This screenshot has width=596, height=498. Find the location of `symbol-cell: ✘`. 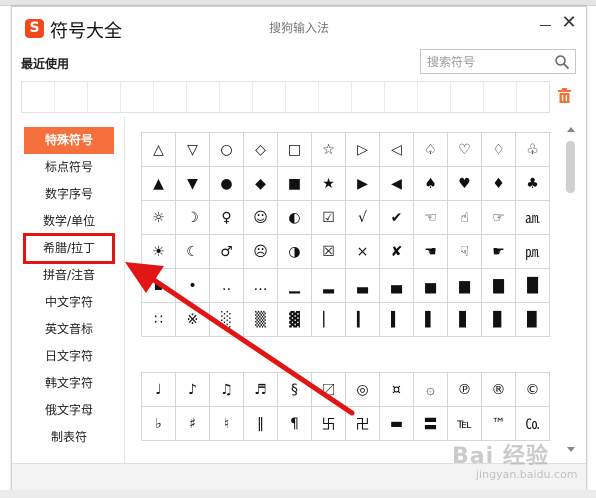

symbol-cell: ✘ is located at coordinates (397, 252).